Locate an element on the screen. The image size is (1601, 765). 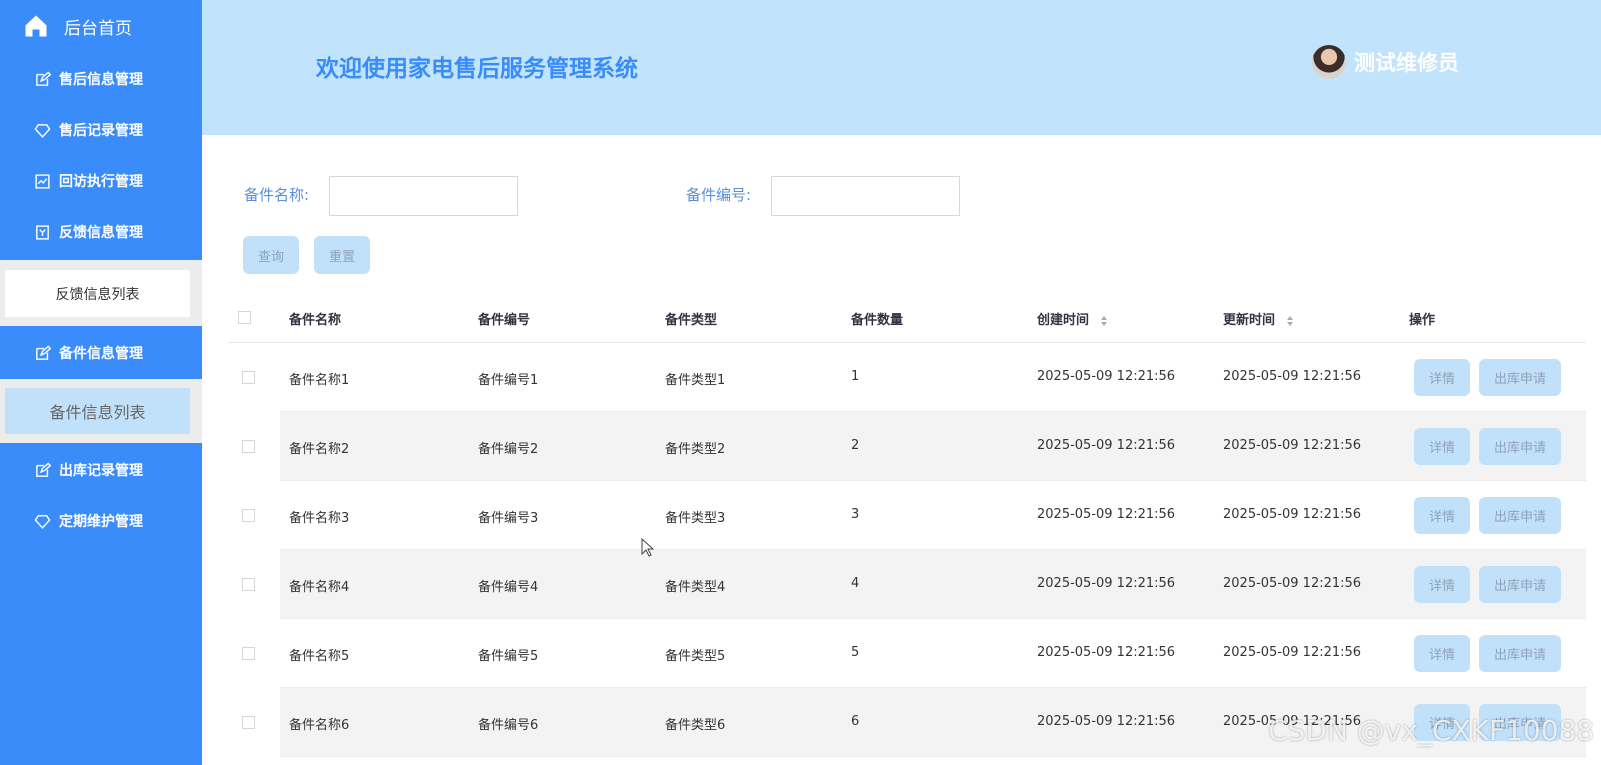
cell-part-name: 备件名称3 is located at coordinates (319, 518).